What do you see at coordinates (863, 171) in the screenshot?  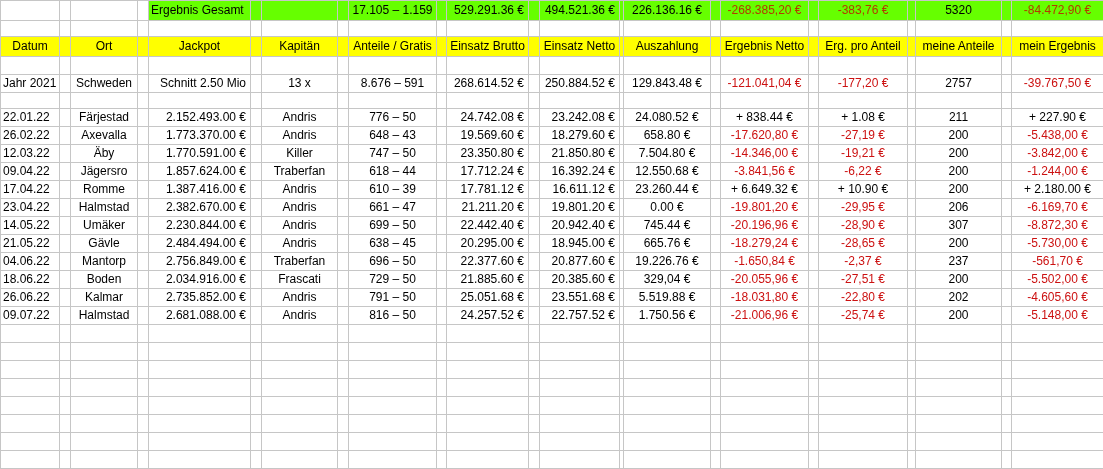 I see `table-cell: -6,22 €` at bounding box center [863, 171].